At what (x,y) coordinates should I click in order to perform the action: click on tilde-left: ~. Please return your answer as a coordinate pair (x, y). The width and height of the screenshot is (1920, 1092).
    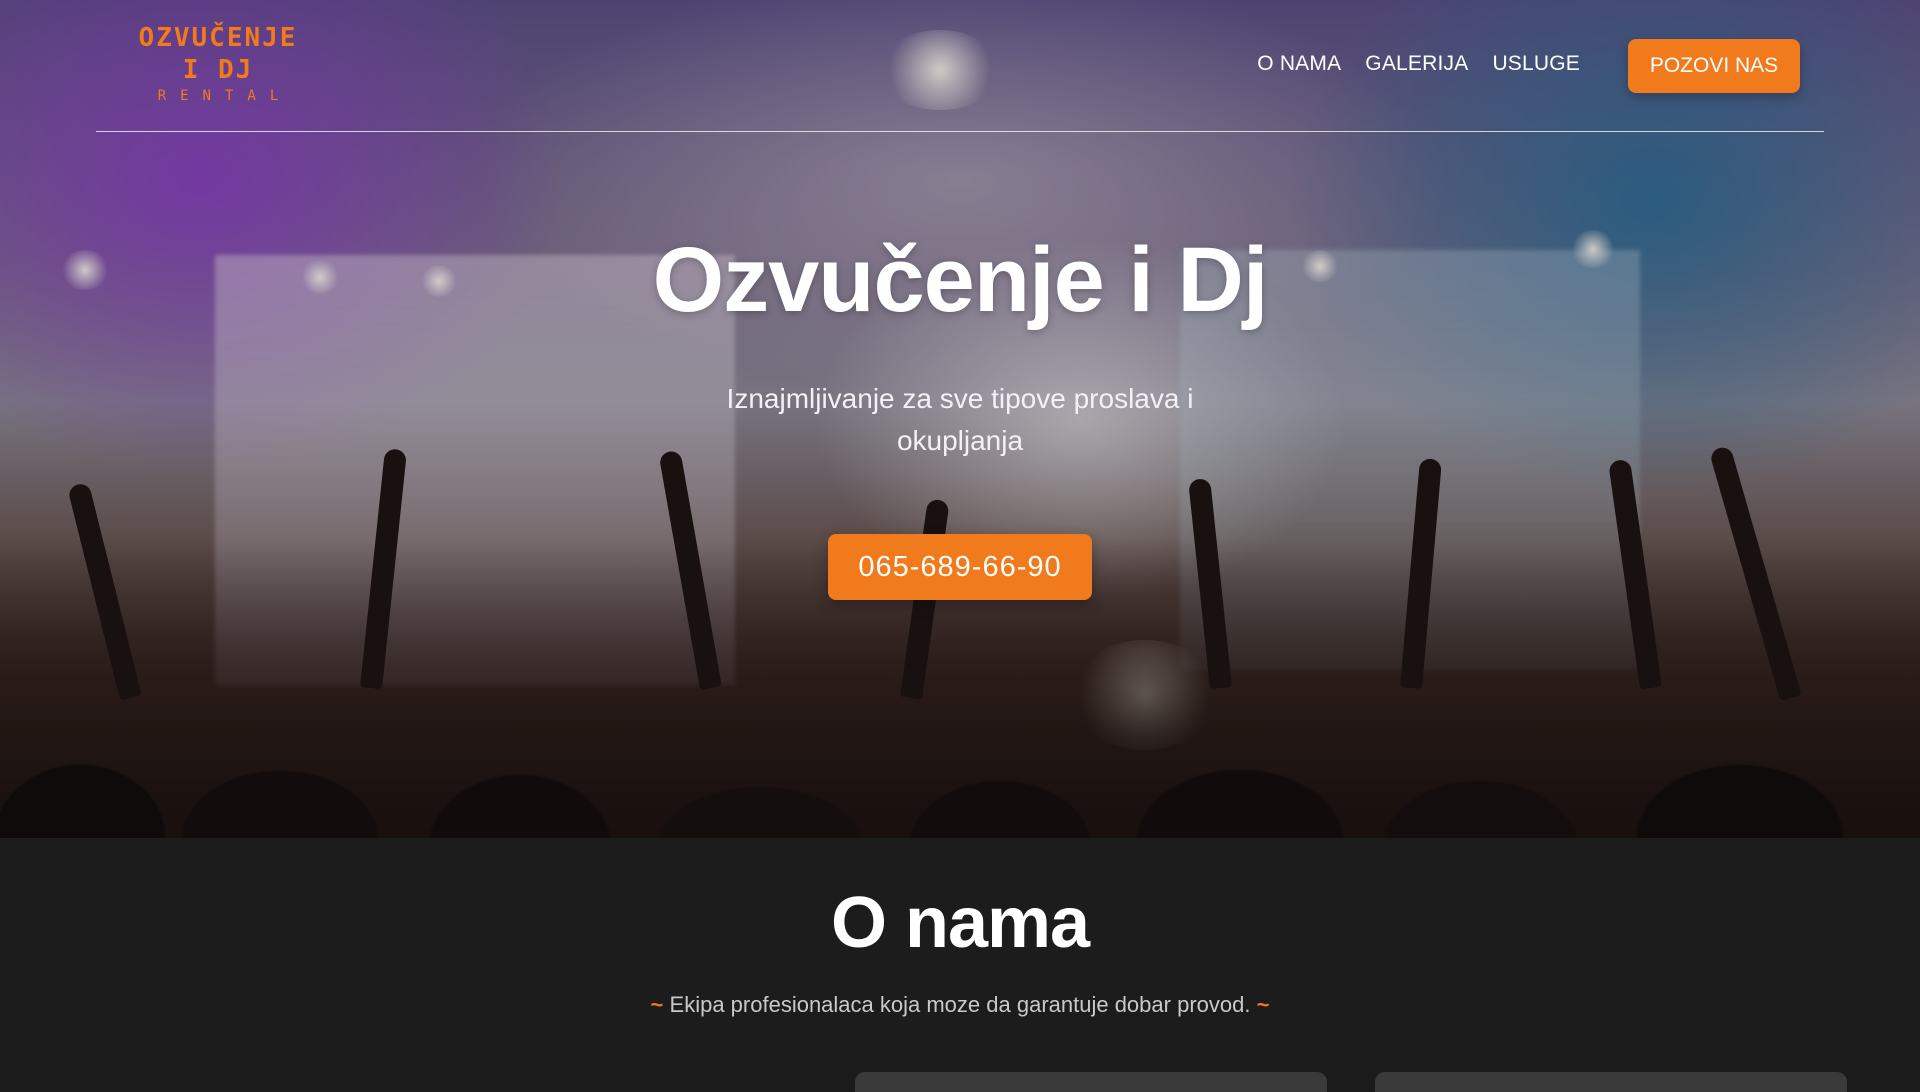
    Looking at the image, I should click on (657, 1004).